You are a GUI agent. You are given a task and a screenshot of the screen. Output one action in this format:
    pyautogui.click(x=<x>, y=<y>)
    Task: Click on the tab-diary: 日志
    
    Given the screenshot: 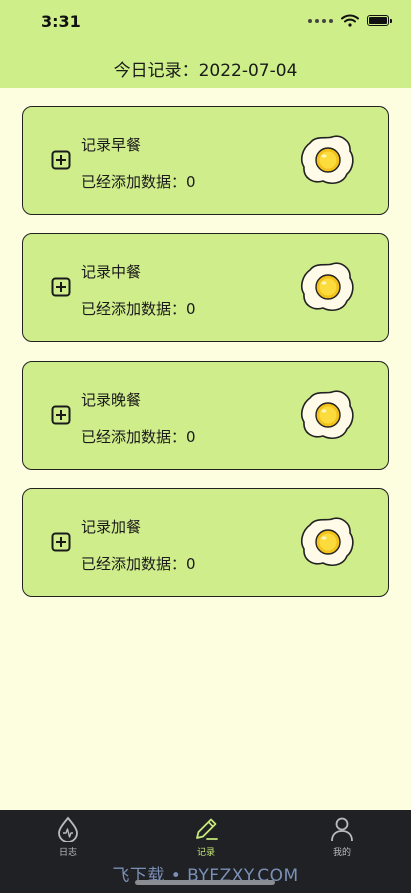 What is the action you would take?
    pyautogui.click(x=68, y=837)
    